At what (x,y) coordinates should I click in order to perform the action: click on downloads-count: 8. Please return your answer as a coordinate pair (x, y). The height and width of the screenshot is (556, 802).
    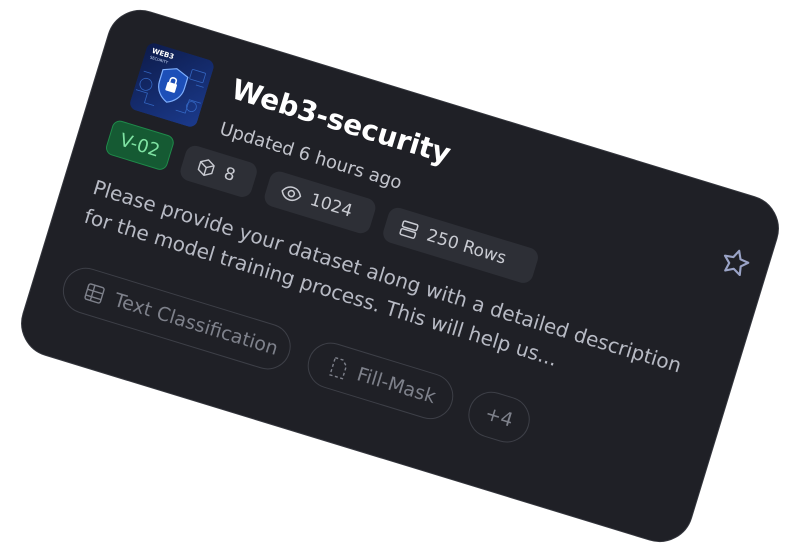
    Looking at the image, I should click on (229, 174).